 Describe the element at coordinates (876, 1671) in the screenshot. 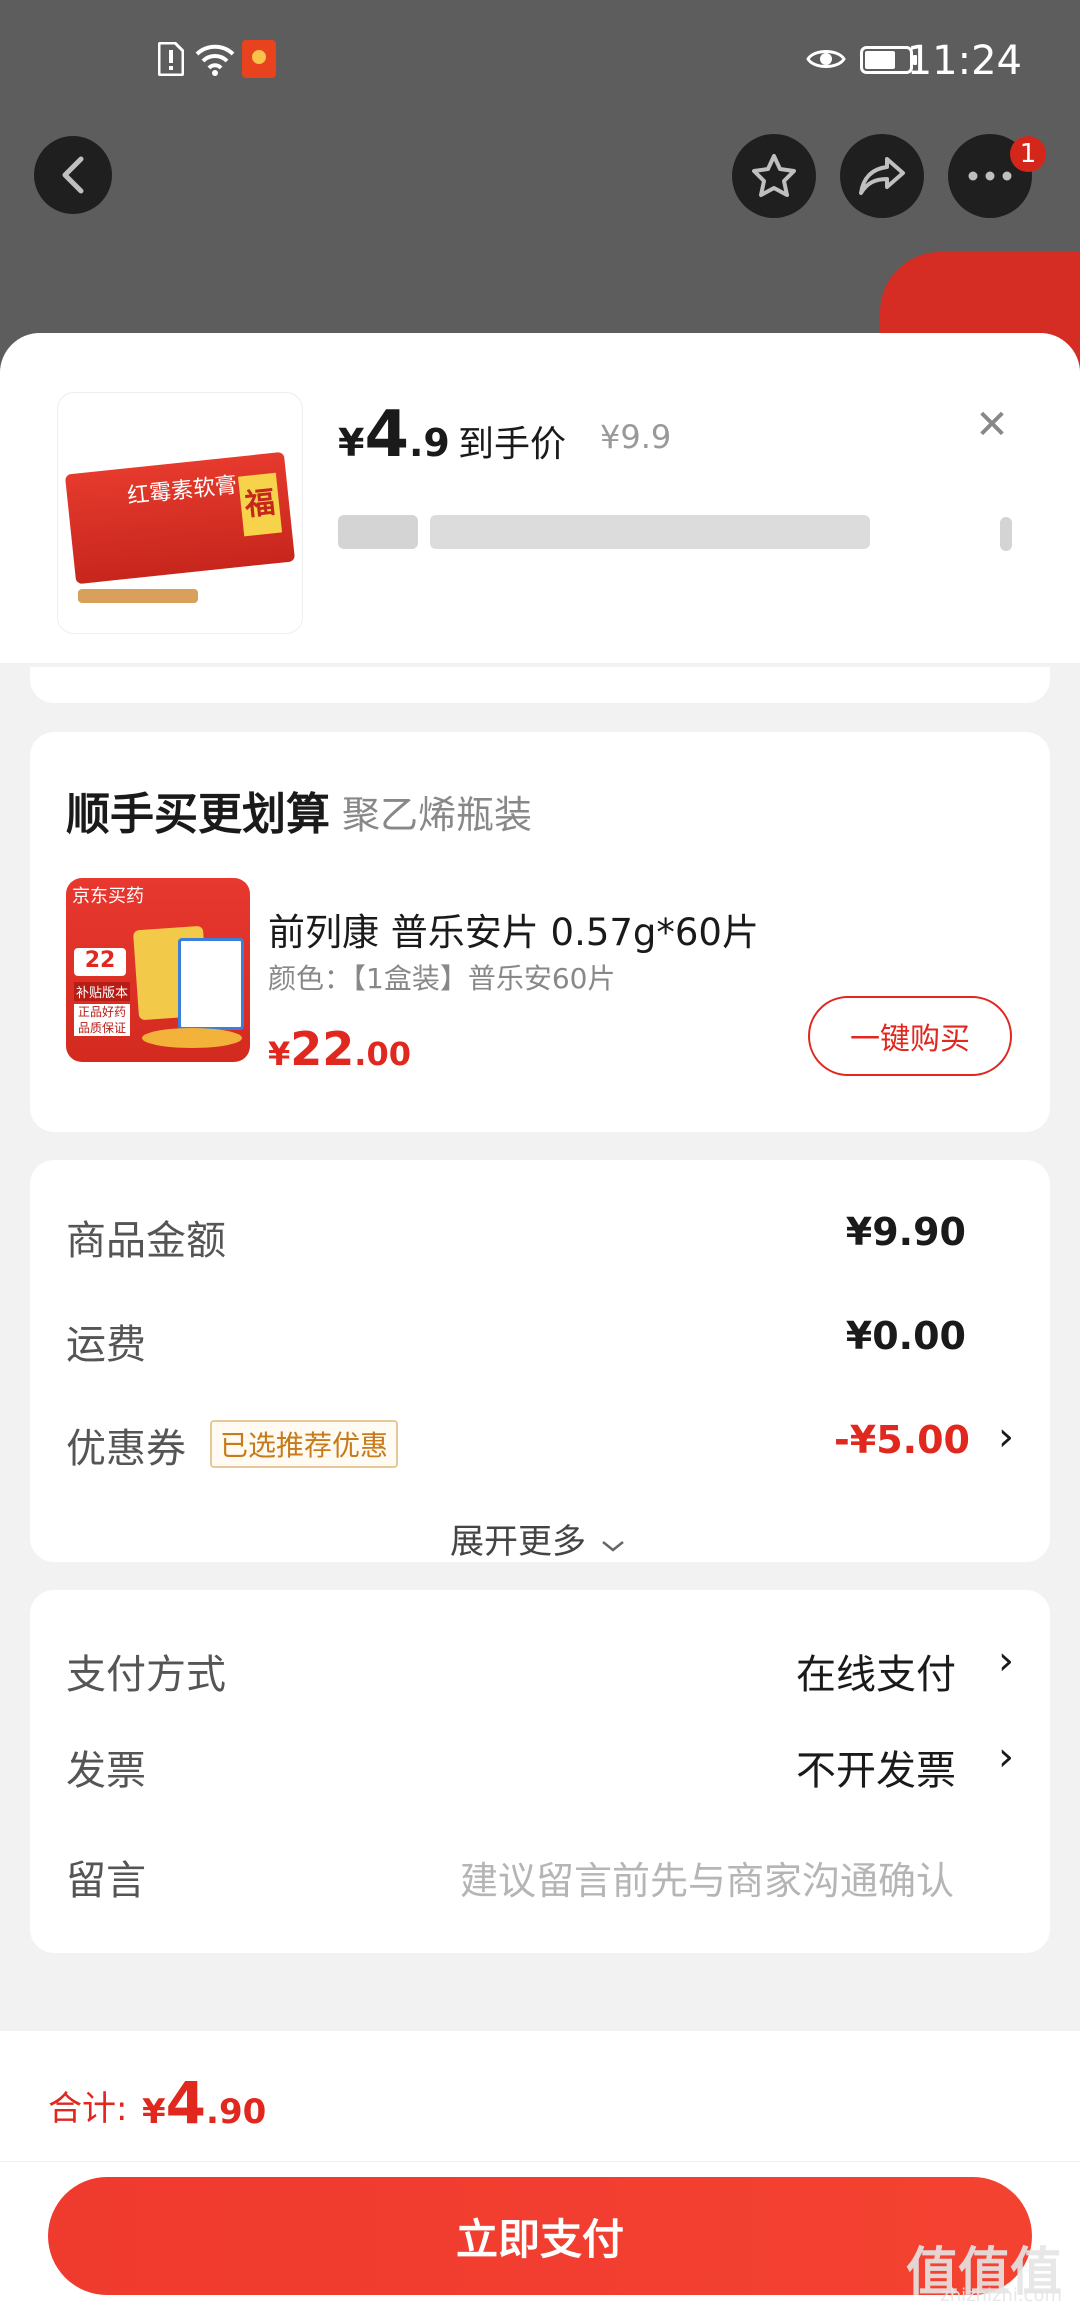

I see `payment-method-value: 在线支付` at that location.